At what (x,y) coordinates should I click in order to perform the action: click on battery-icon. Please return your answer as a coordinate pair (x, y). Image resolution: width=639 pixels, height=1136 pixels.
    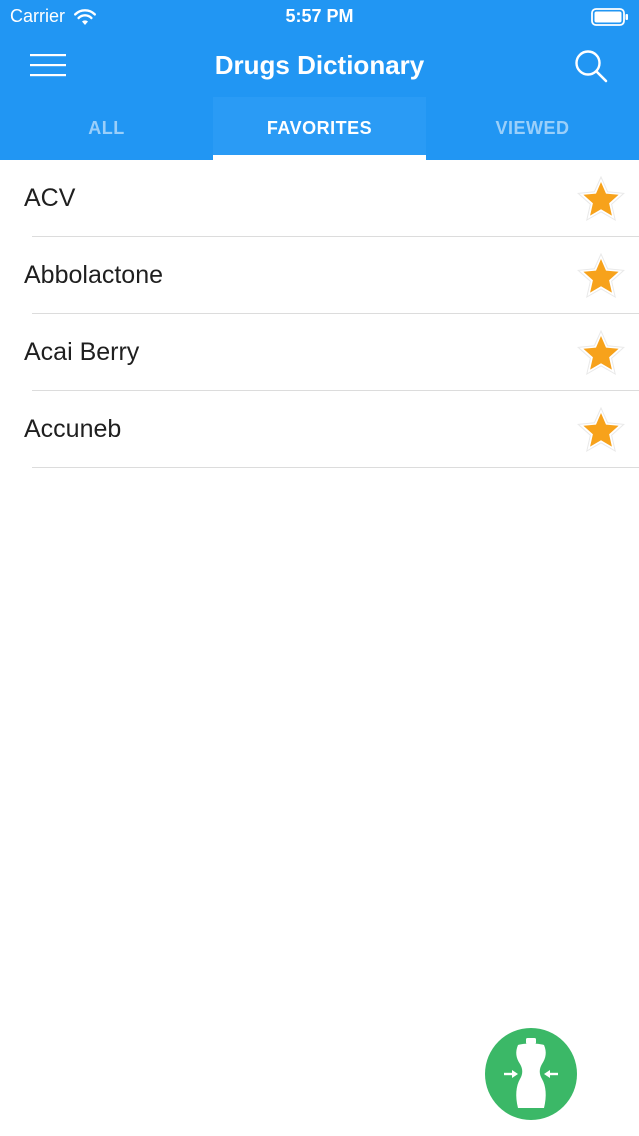
    Looking at the image, I should click on (609, 17).